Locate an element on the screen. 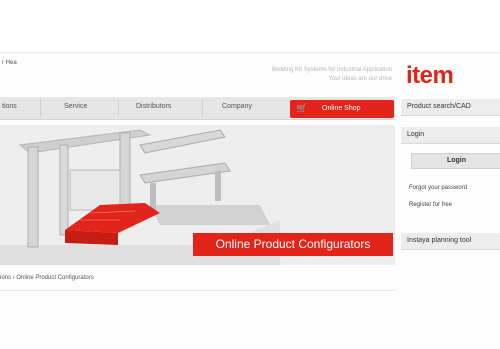 Image resolution: width=500 pixels, height=349 pixels. online-shop-label: Online Shop is located at coordinates (341, 108).